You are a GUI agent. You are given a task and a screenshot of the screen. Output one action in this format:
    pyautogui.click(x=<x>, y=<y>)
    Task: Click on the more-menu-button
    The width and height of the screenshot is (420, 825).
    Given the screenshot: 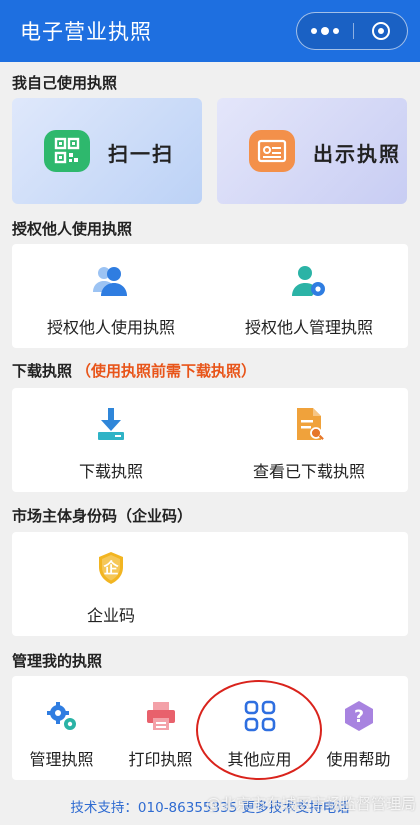 What is the action you would take?
    pyautogui.click(x=325, y=31)
    